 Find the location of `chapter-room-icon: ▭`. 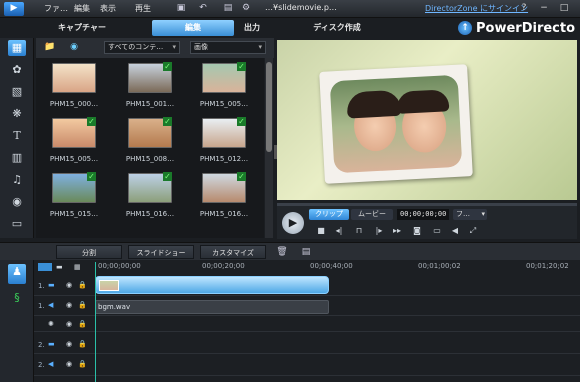

chapter-room-icon: ▭ is located at coordinates (17, 224).